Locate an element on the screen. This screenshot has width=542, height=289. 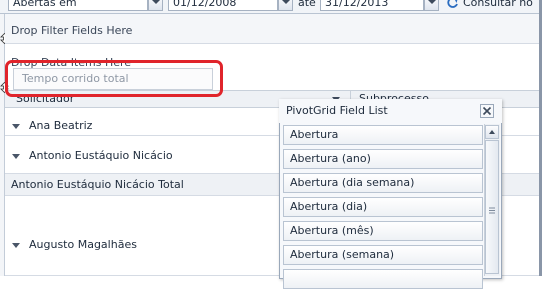
row-label: Augusto Magalhães is located at coordinates (83, 244).